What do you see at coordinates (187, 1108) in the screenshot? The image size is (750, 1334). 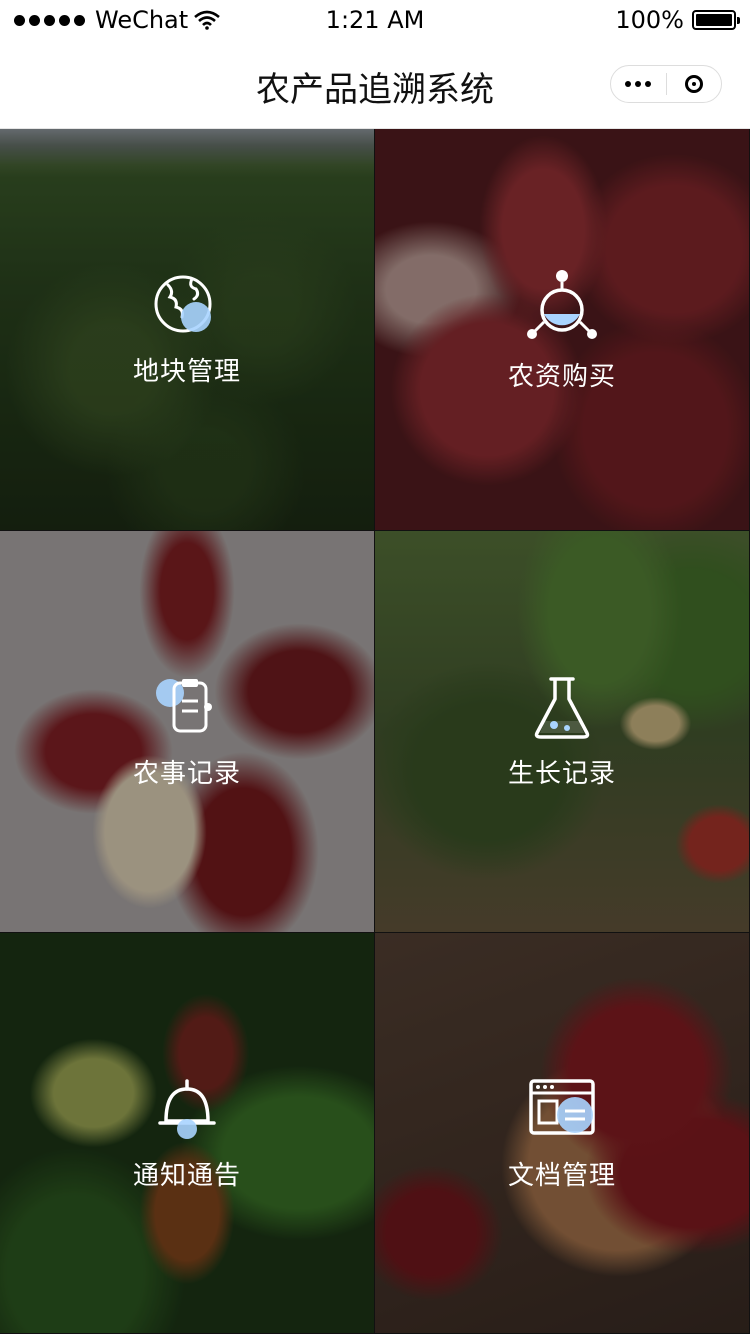 I see `bell-icon` at bounding box center [187, 1108].